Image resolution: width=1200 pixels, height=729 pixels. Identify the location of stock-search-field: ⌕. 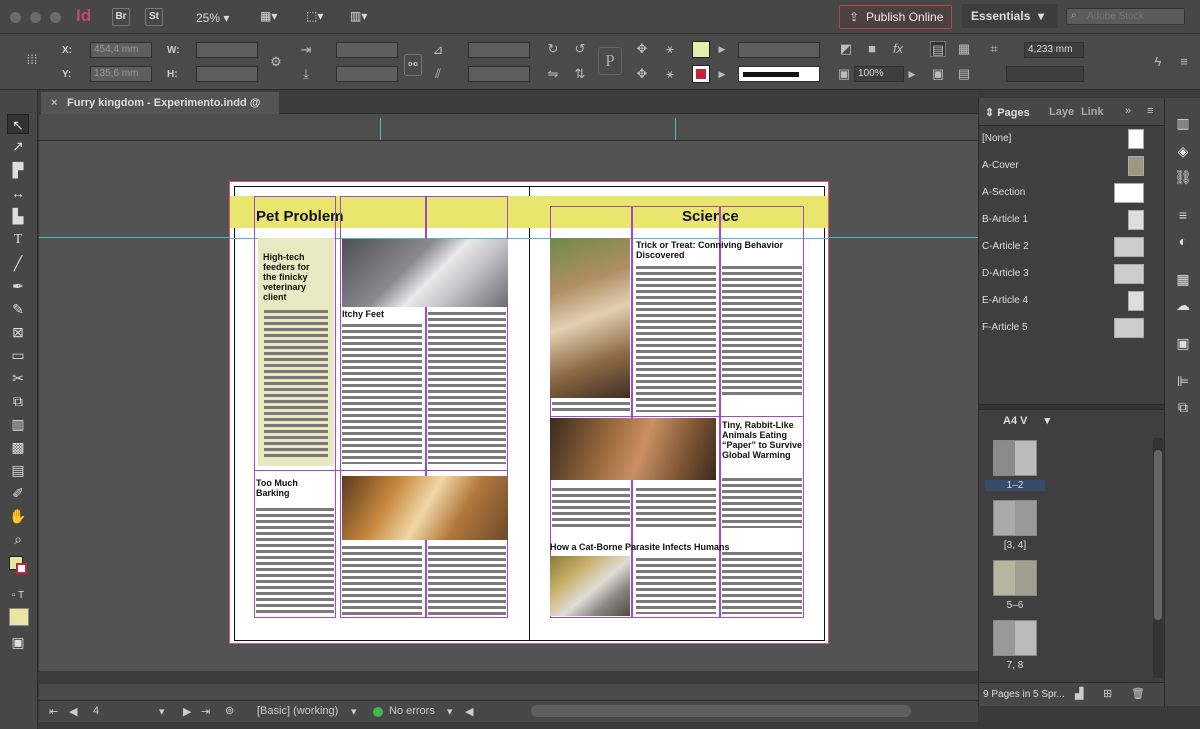
(1125, 16).